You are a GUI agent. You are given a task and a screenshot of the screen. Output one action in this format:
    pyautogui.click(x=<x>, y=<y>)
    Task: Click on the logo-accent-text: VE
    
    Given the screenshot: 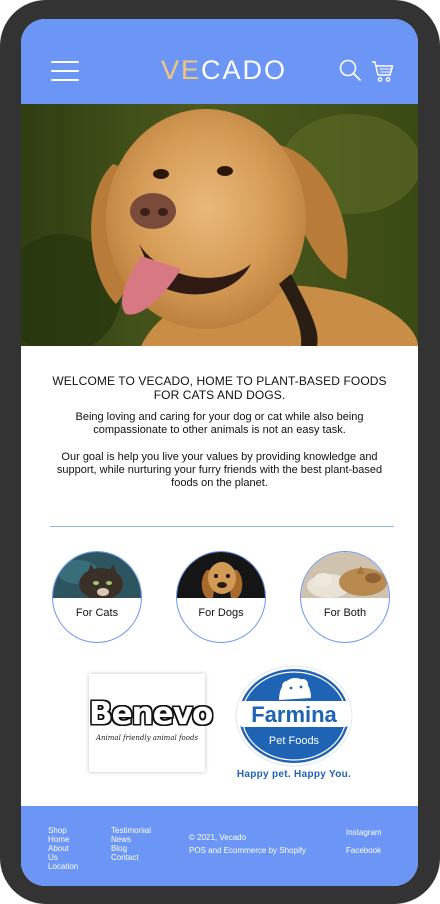 What is the action you would take?
    pyautogui.click(x=181, y=70)
    